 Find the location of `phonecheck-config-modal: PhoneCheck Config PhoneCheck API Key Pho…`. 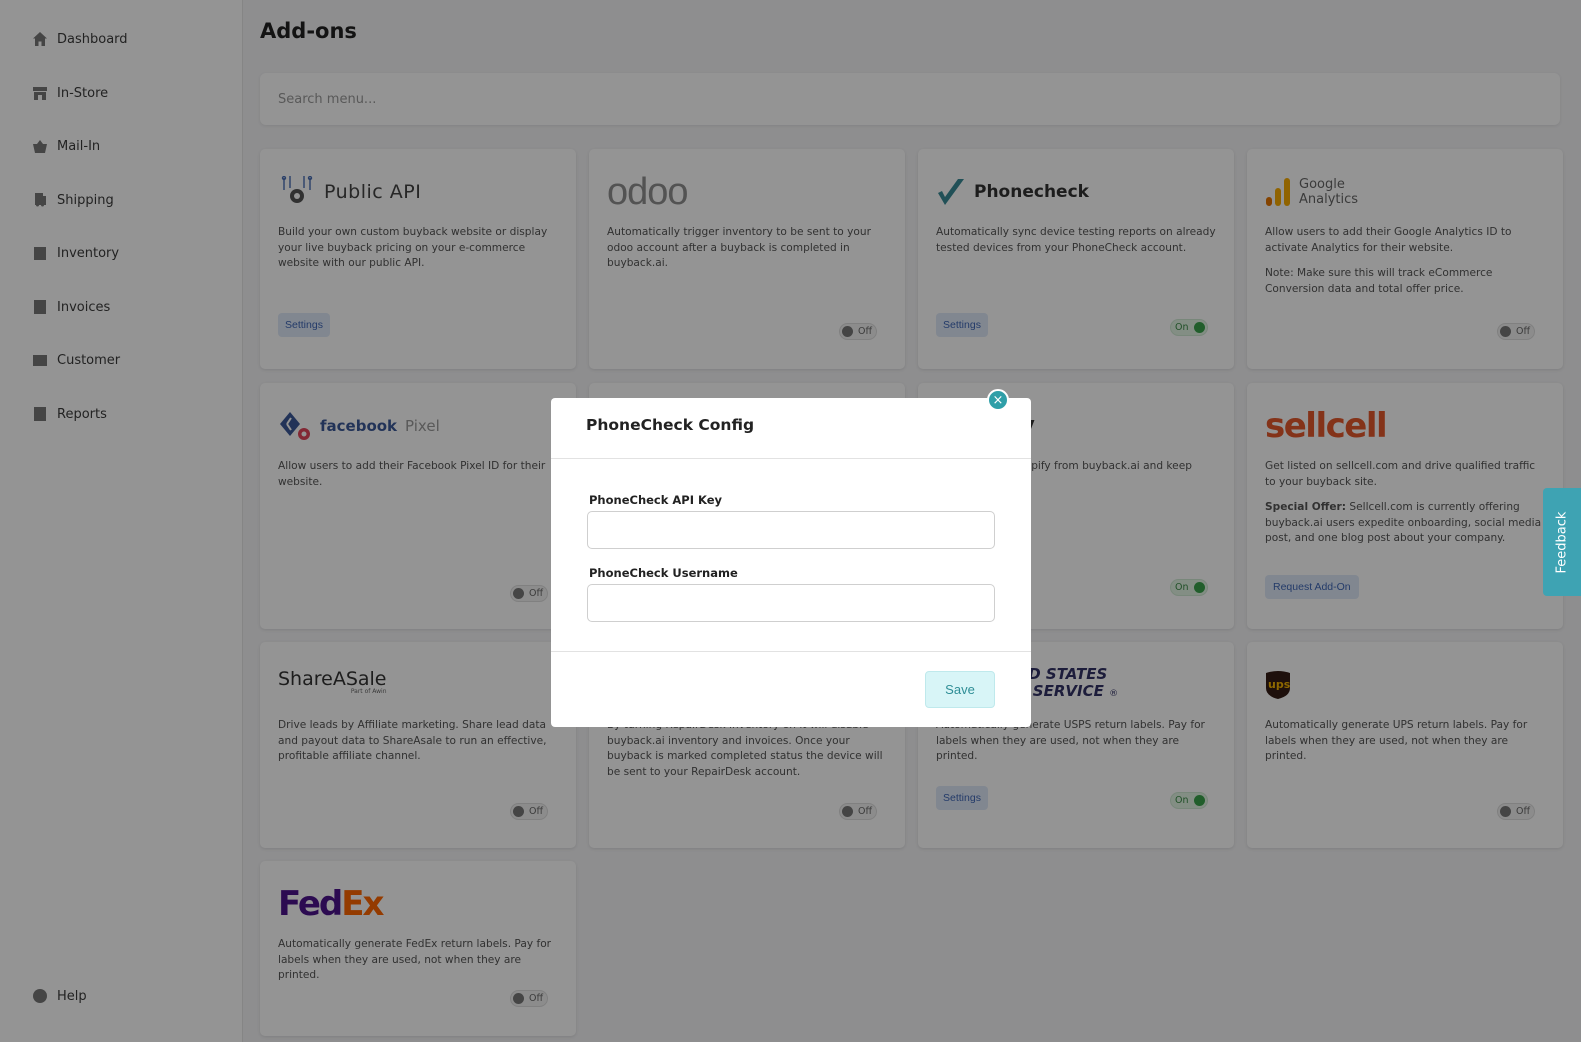

phonecheck-config-modal: PhoneCheck Config PhoneCheck API Key Pho… is located at coordinates (791, 562).